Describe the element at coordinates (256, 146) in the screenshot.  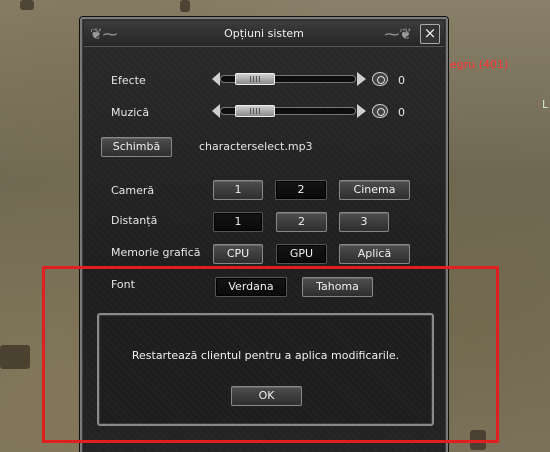
I see `music-file-name: characterselect.mp3` at that location.